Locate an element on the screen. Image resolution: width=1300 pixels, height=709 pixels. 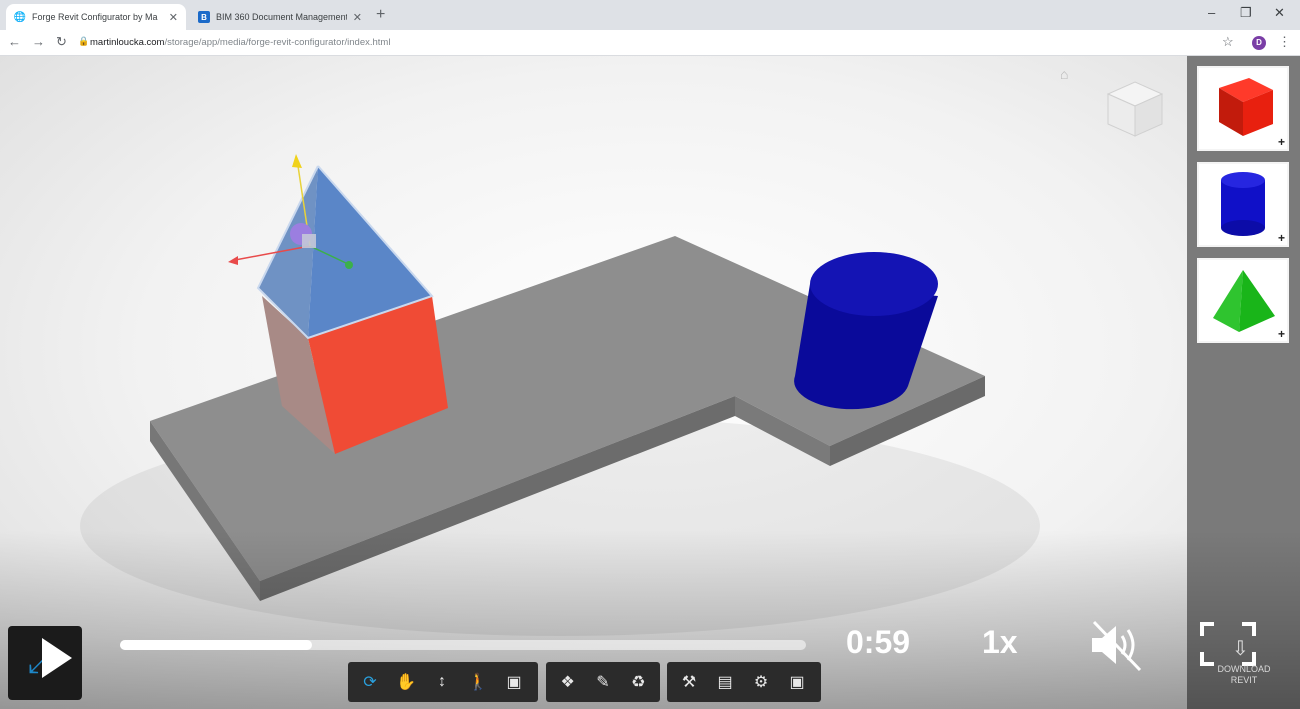
fullscreen-toggle-icon: ▣ is located at coordinates (797, 682).